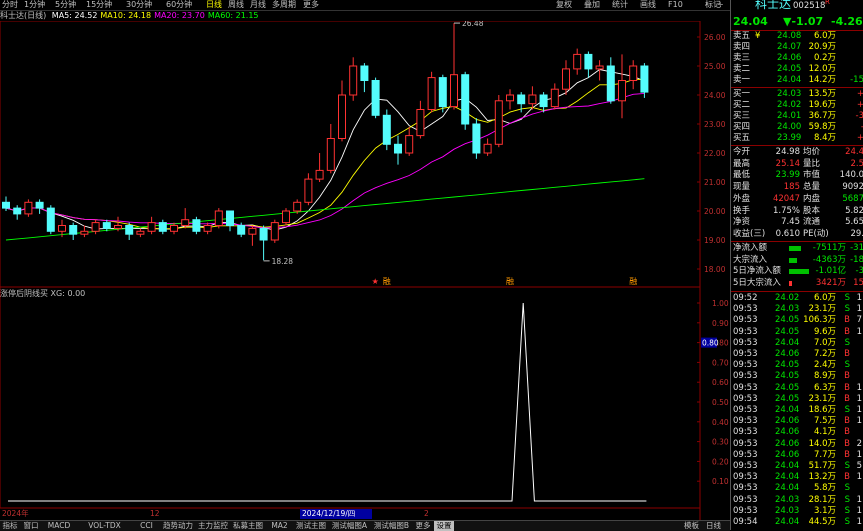  Describe the element at coordinates (34, 5) in the screenshot. I see `period-tab-1: 1分钟` at that location.